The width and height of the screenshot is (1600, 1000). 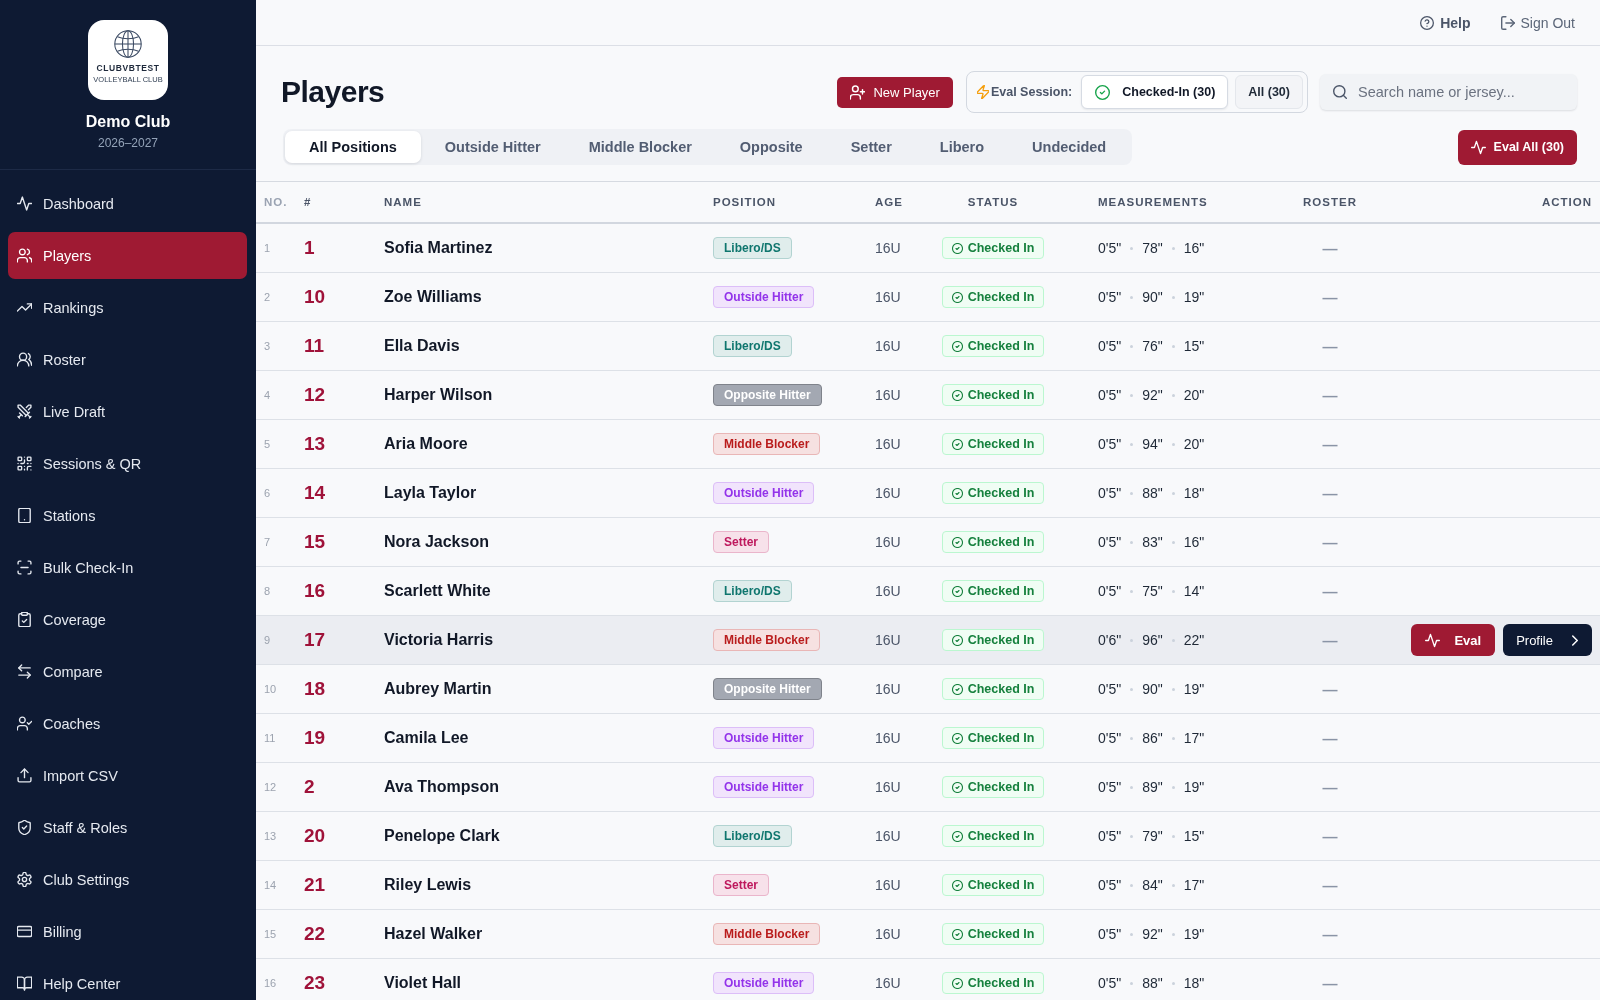 I want to click on nav-item: Billing, so click(x=127, y=931).